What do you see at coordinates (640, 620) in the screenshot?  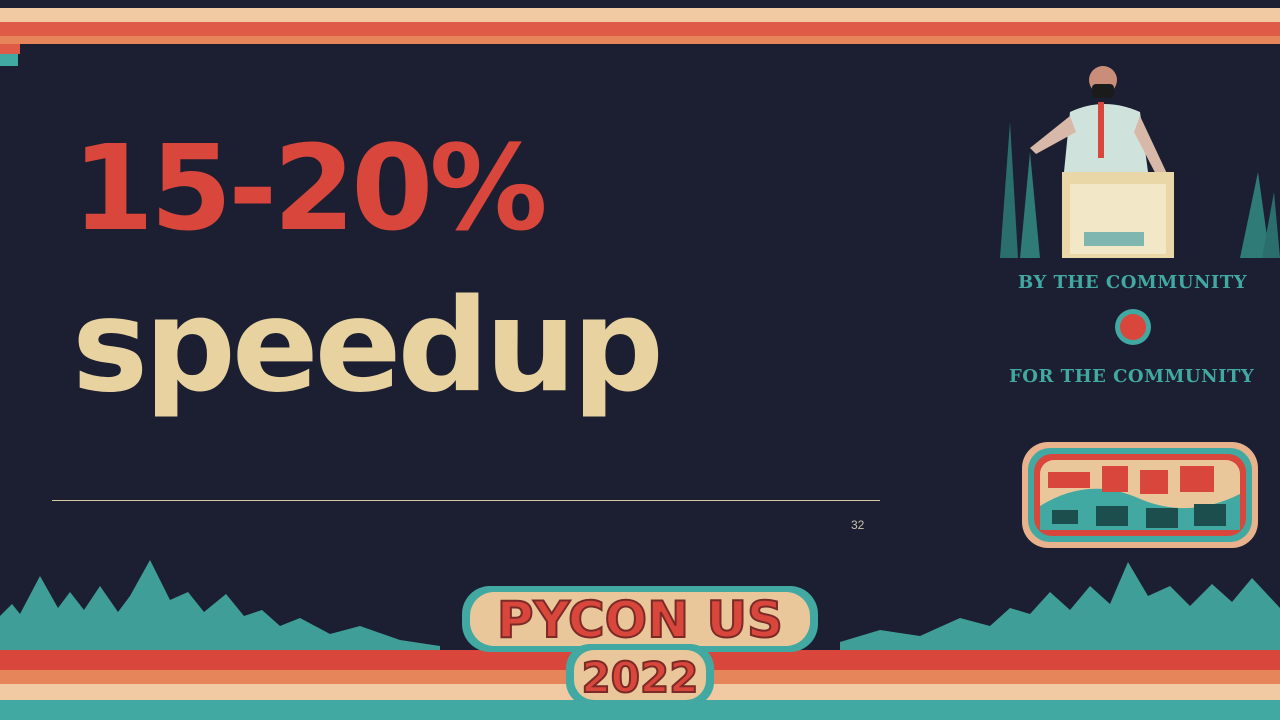 I see `pycon-event-name: PYCON US` at bounding box center [640, 620].